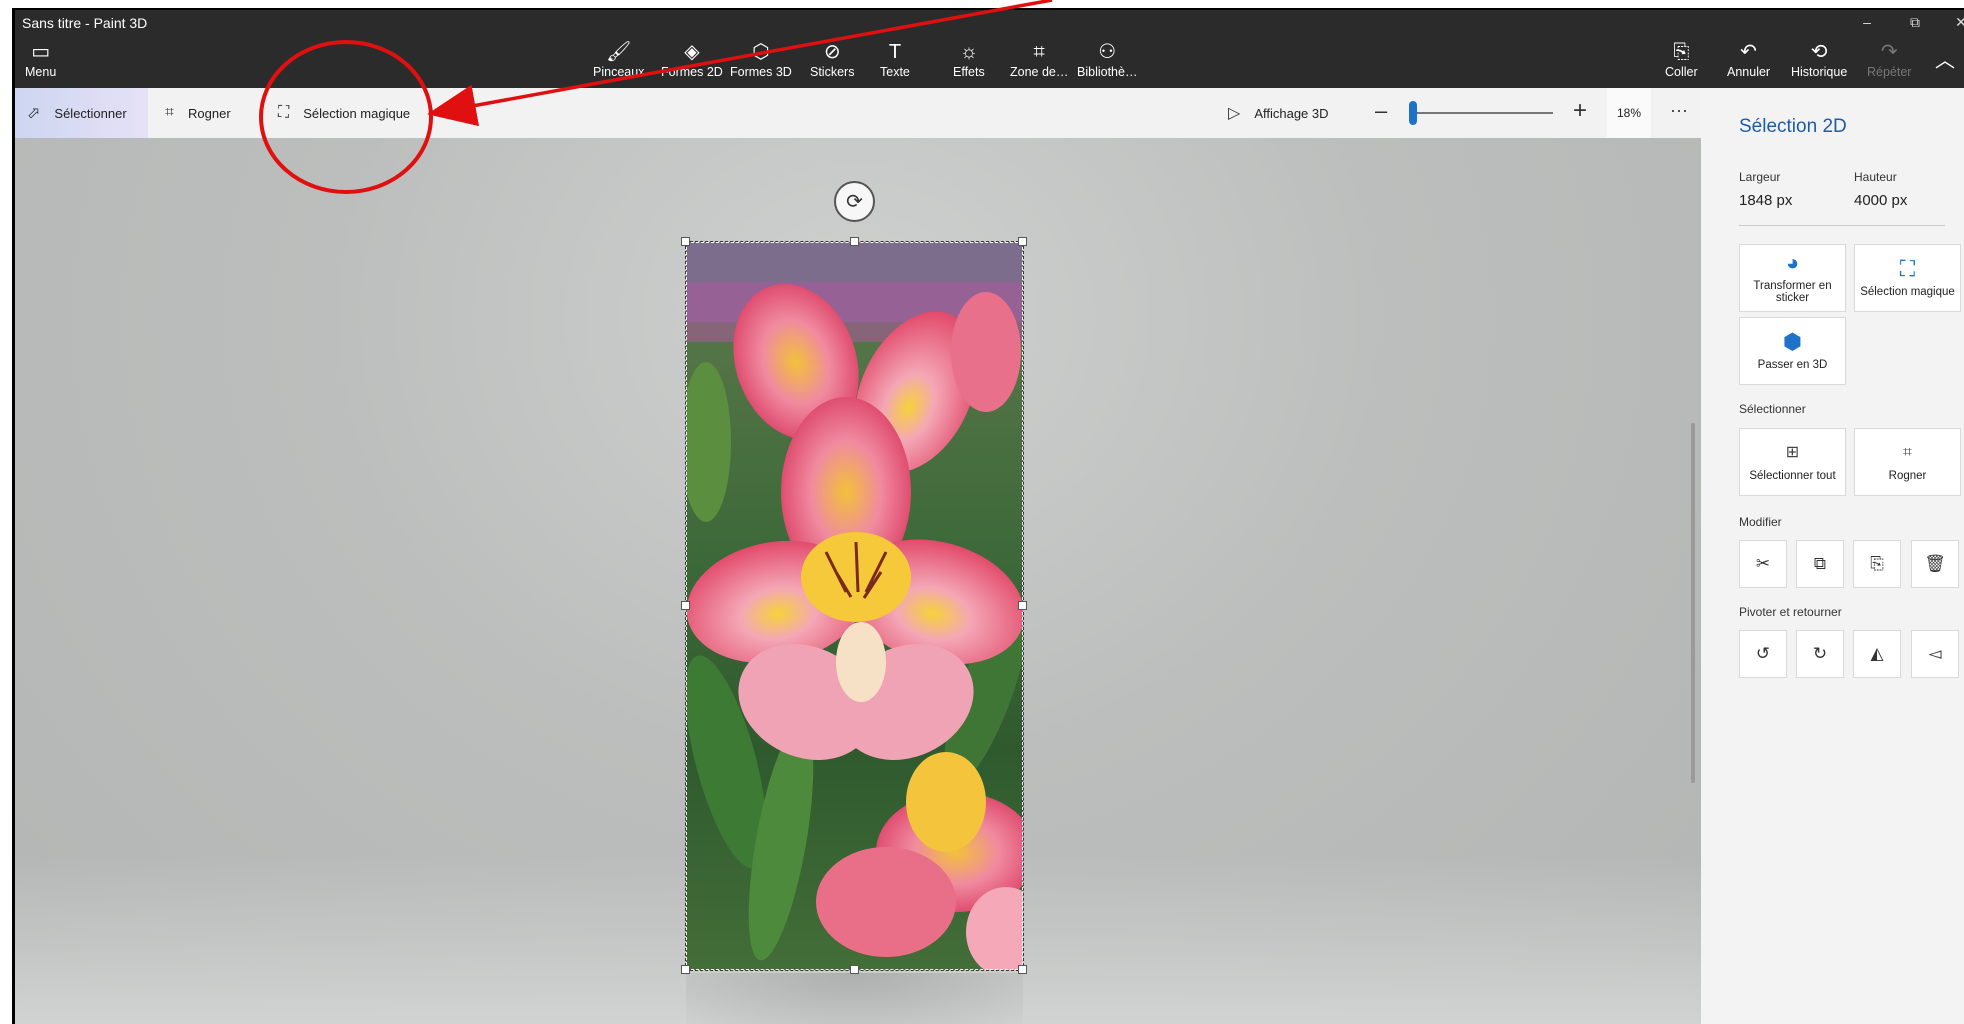  I want to click on select-tool-label: Sélectionner, so click(90, 113).